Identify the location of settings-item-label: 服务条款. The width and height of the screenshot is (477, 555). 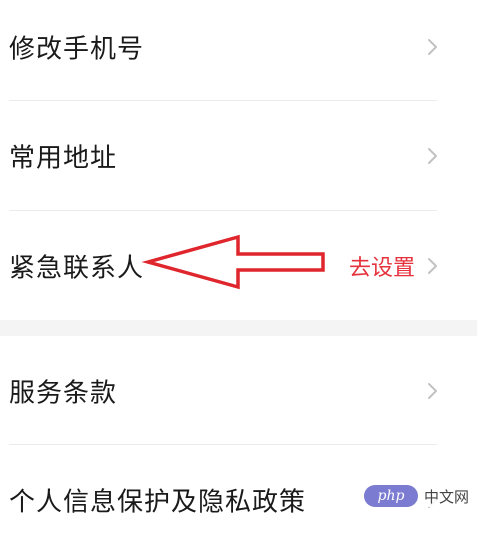
(63, 393).